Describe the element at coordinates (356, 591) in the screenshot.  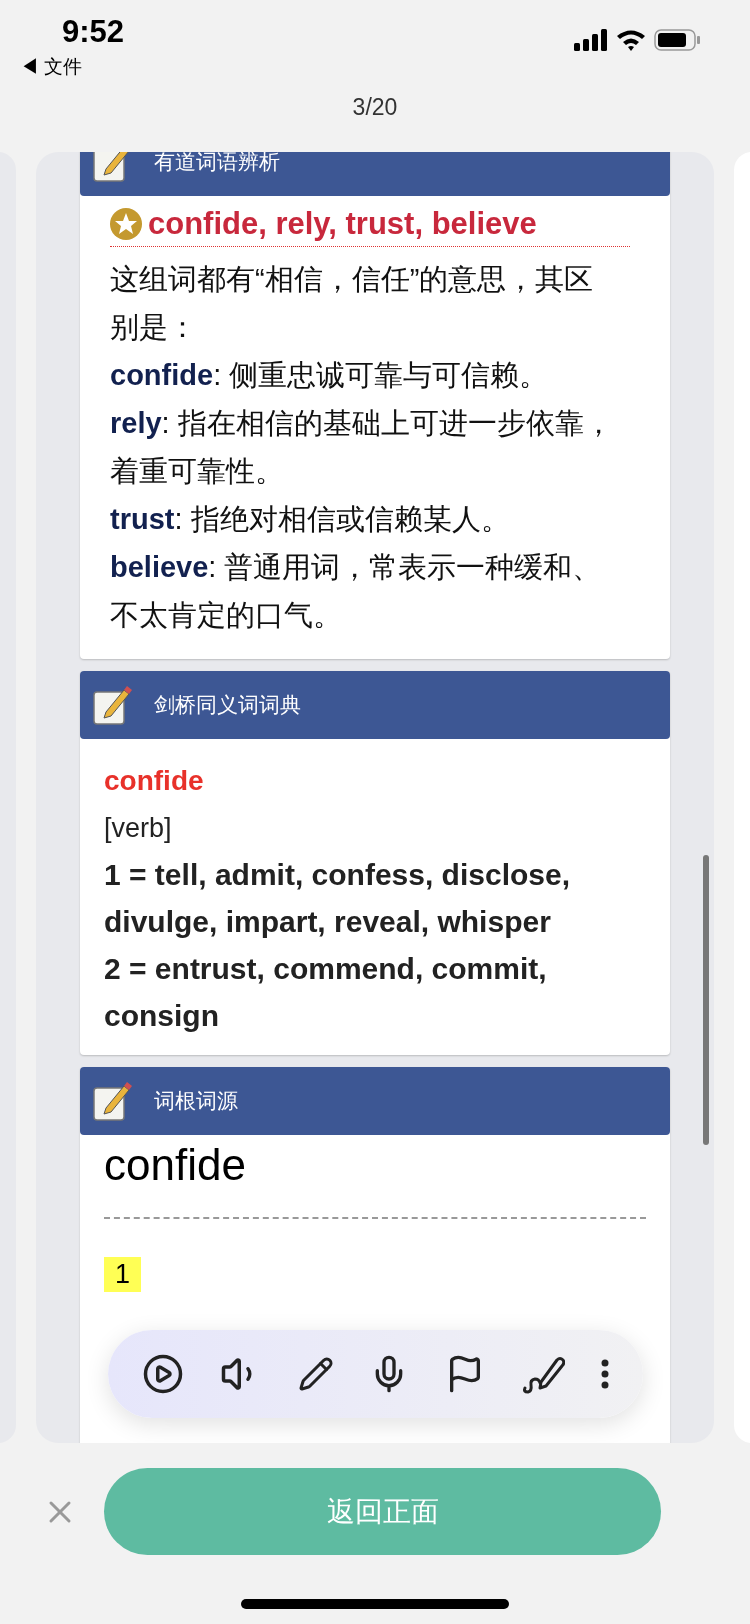
I see `definition-text: believe: 普通用词，常表示一种缓和、不太肯定的口气。` at that location.